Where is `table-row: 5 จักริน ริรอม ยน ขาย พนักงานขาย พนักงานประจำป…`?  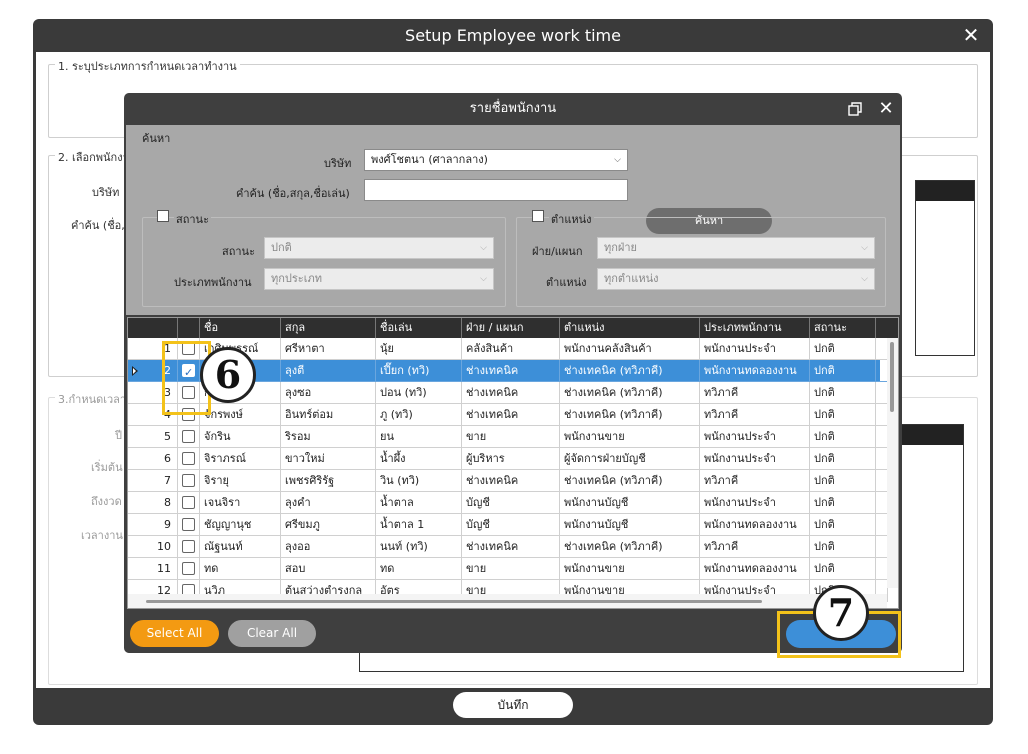
table-row: 5 จักริน ริรอม ยน ขาย พนักงานขาย พนักงานประจำป… is located at coordinates (508, 437).